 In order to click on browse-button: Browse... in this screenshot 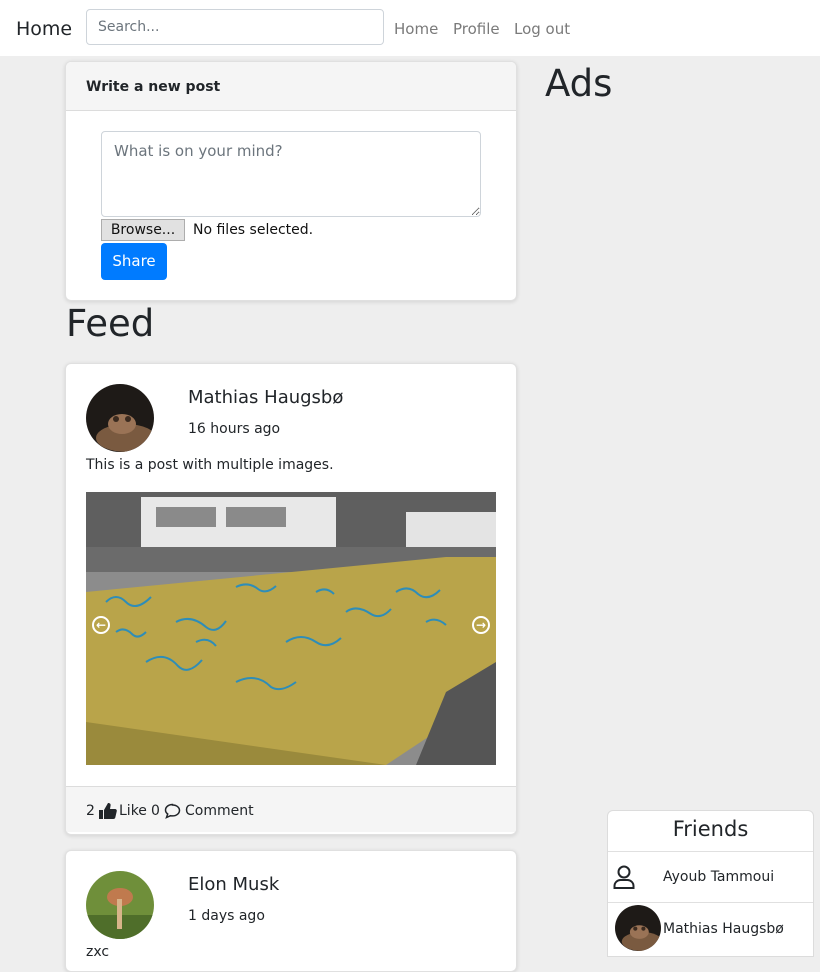, I will do `click(143, 230)`.